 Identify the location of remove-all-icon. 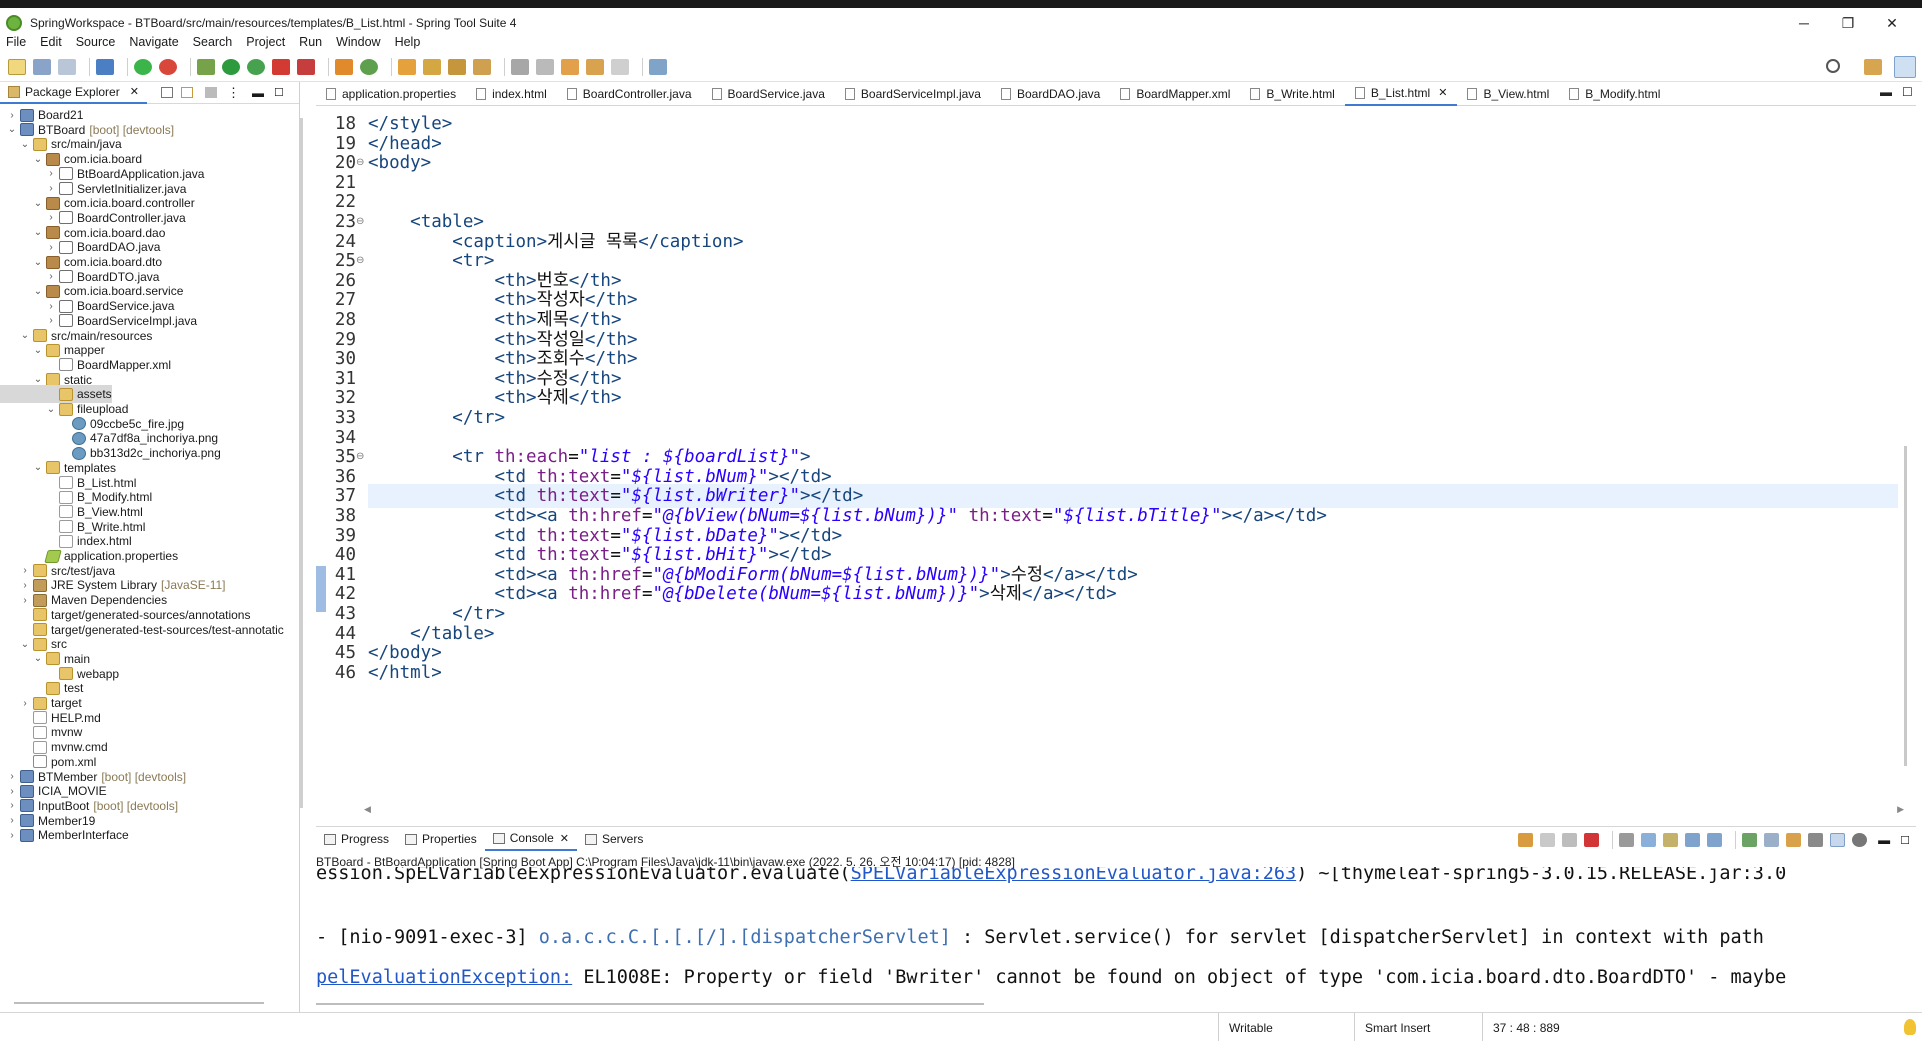
(1570, 840).